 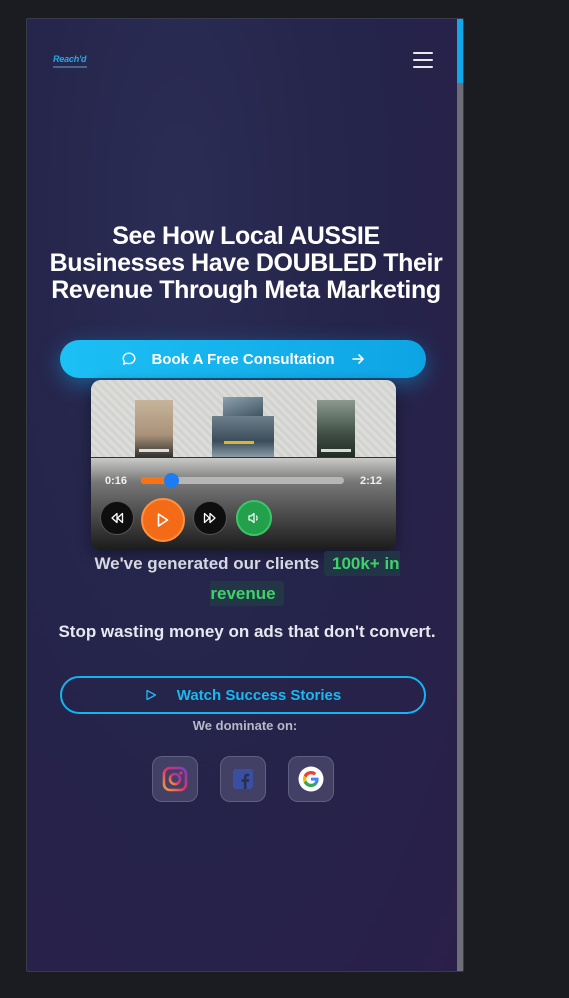 I want to click on progress-knob, so click(x=172, y=480).